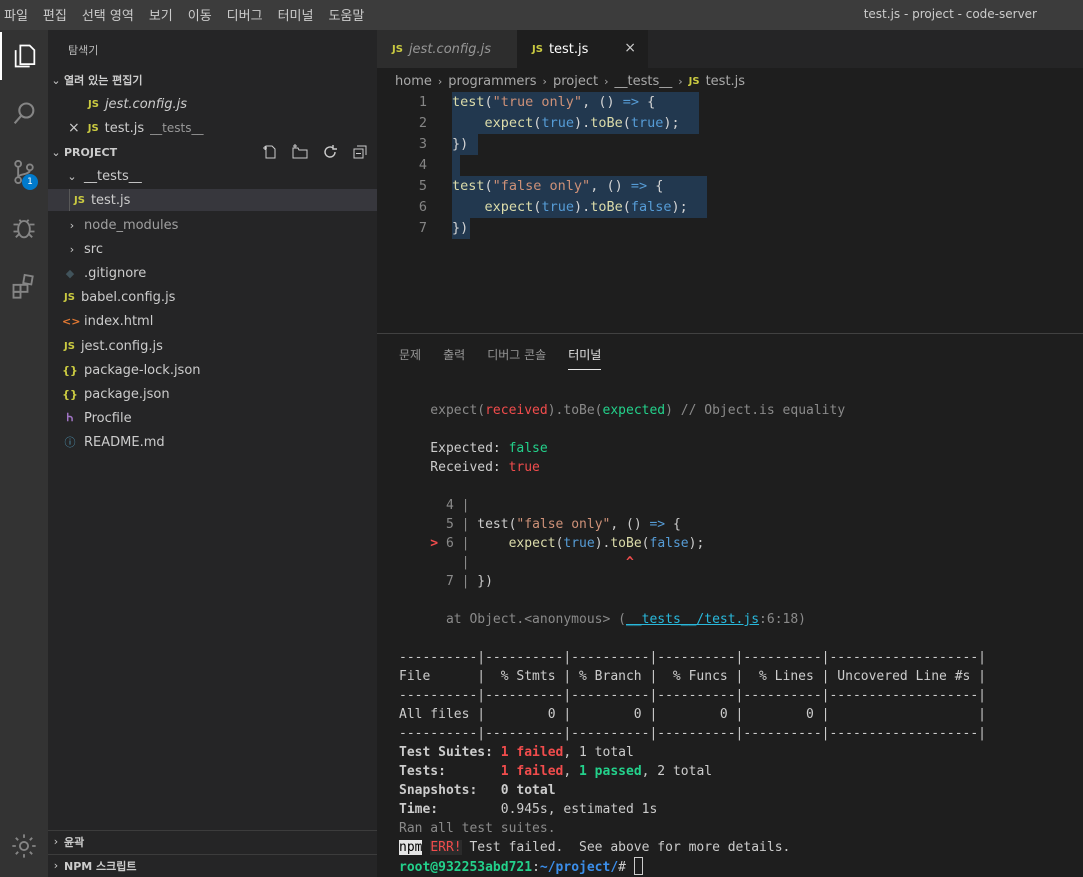  I want to click on open-editor-label: jest.config.js, so click(146, 104).